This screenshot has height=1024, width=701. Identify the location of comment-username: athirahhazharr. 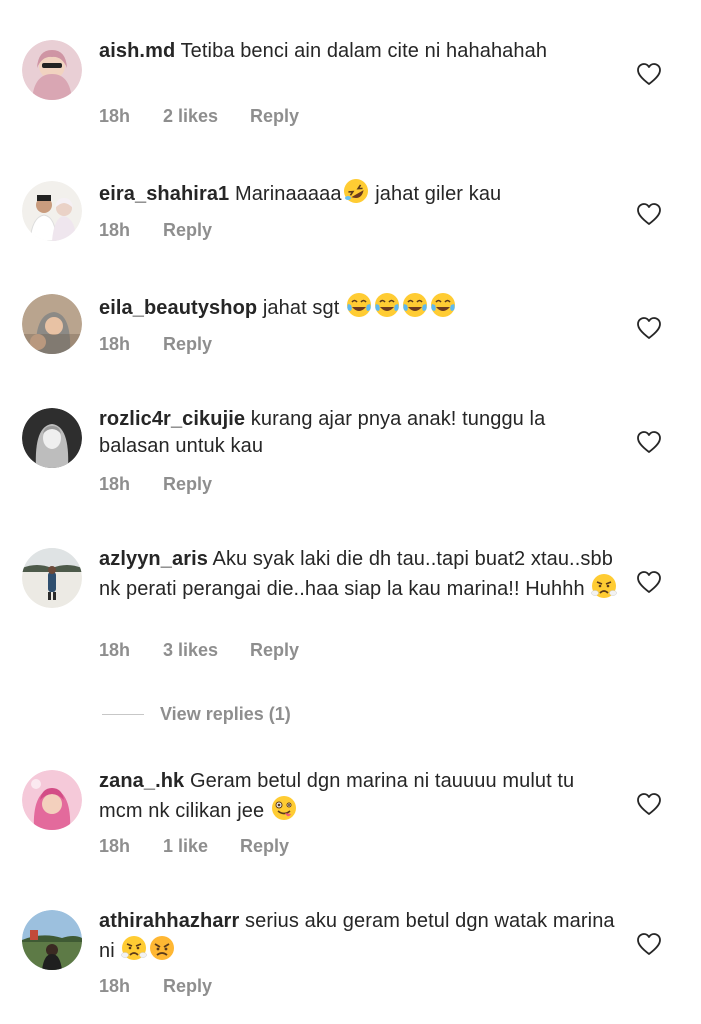
(169, 921).